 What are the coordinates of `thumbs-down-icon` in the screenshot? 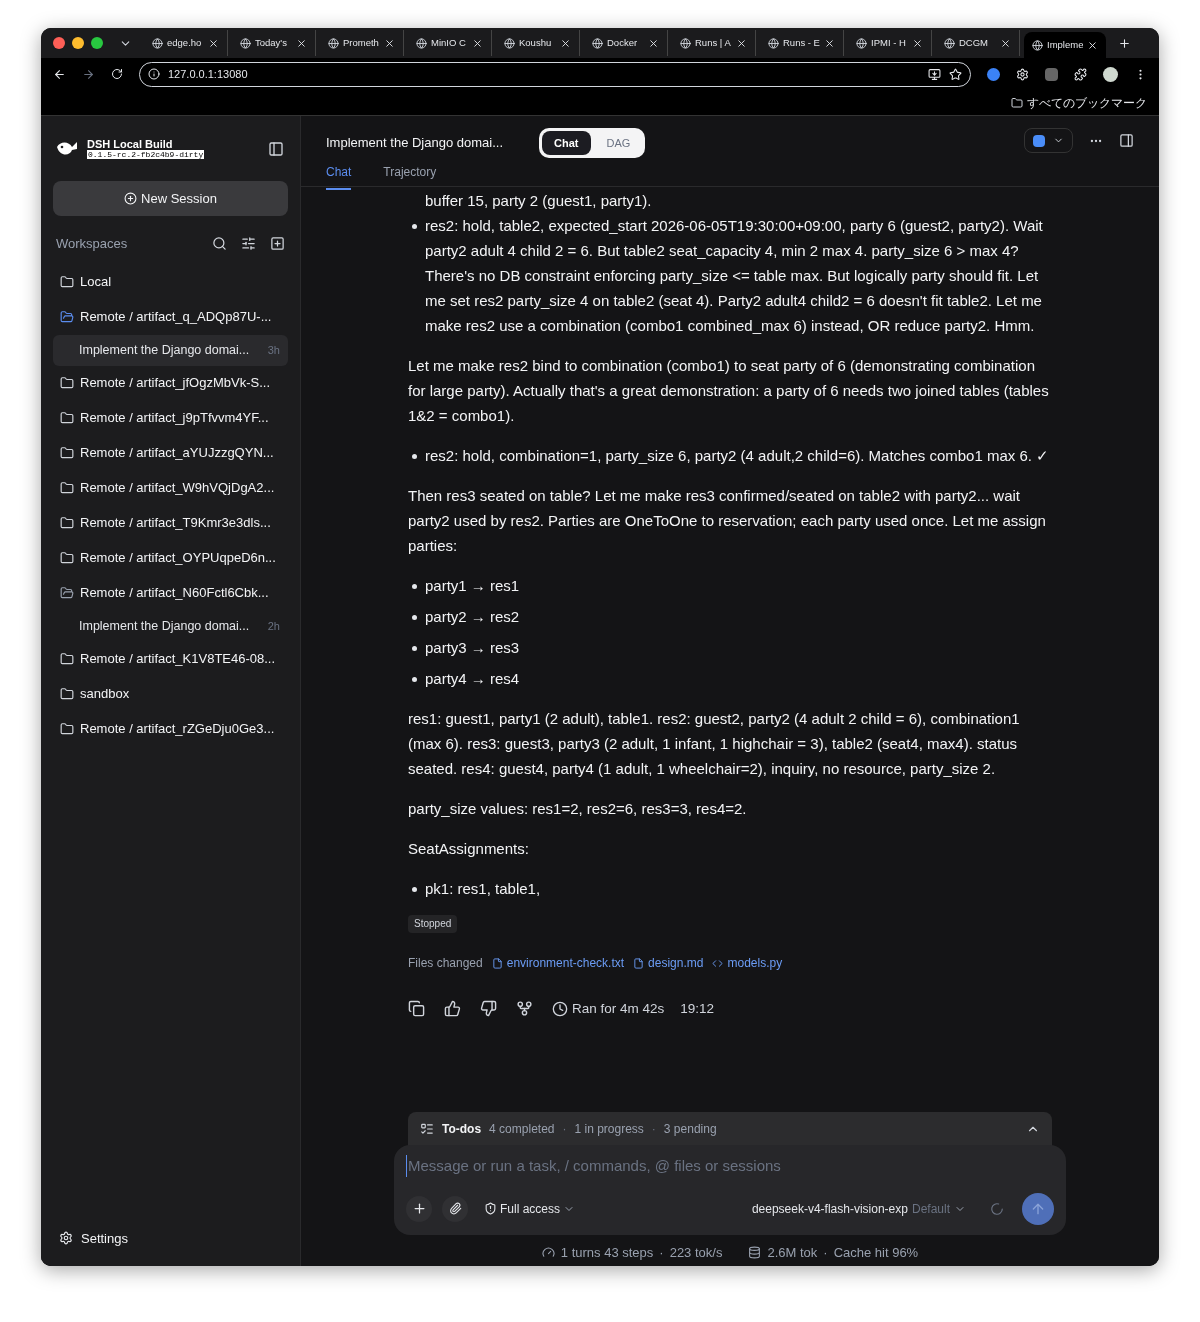 It's located at (488, 1008).